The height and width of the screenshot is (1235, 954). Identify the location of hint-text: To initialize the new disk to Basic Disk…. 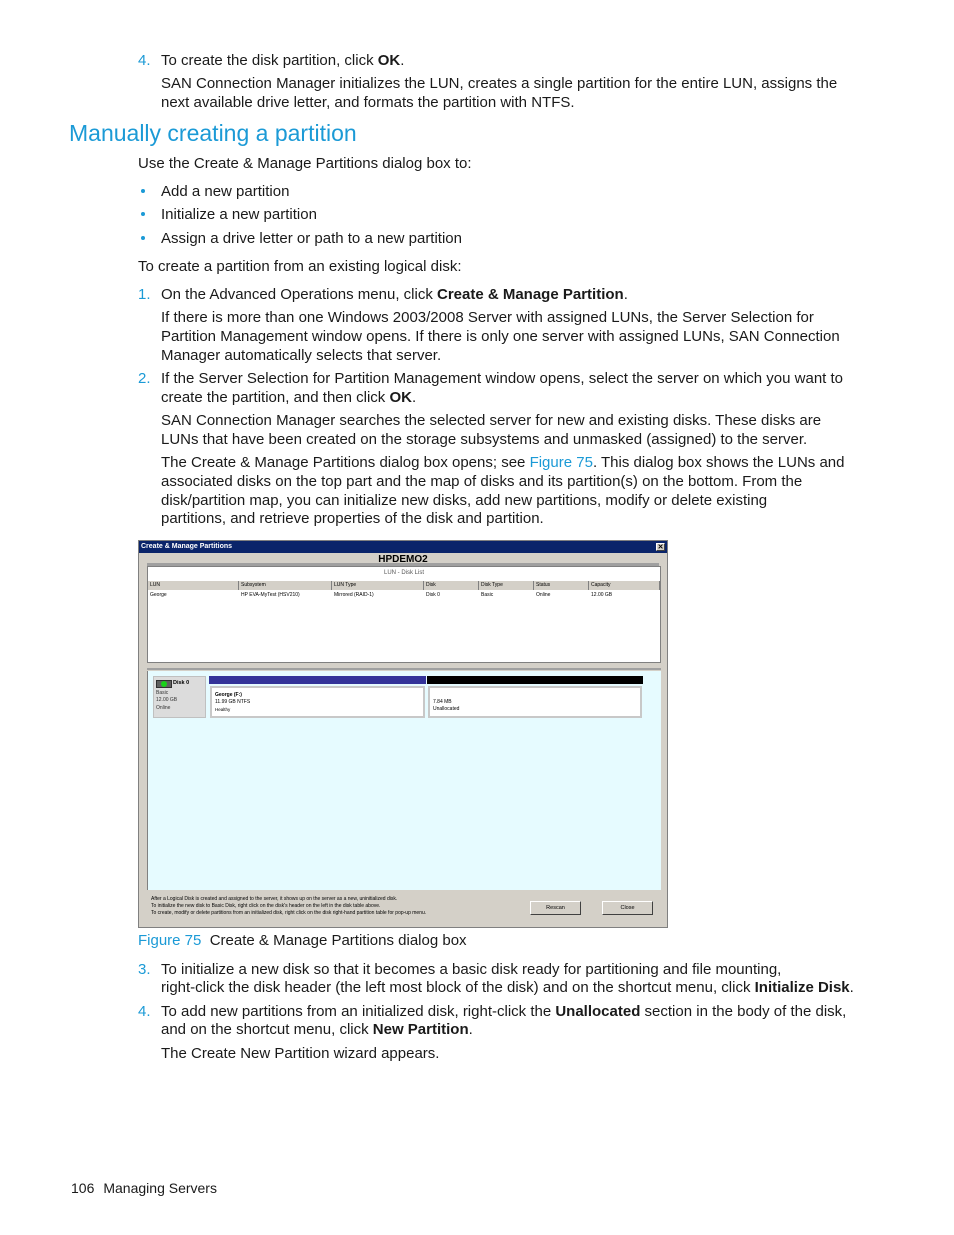
(266, 906).